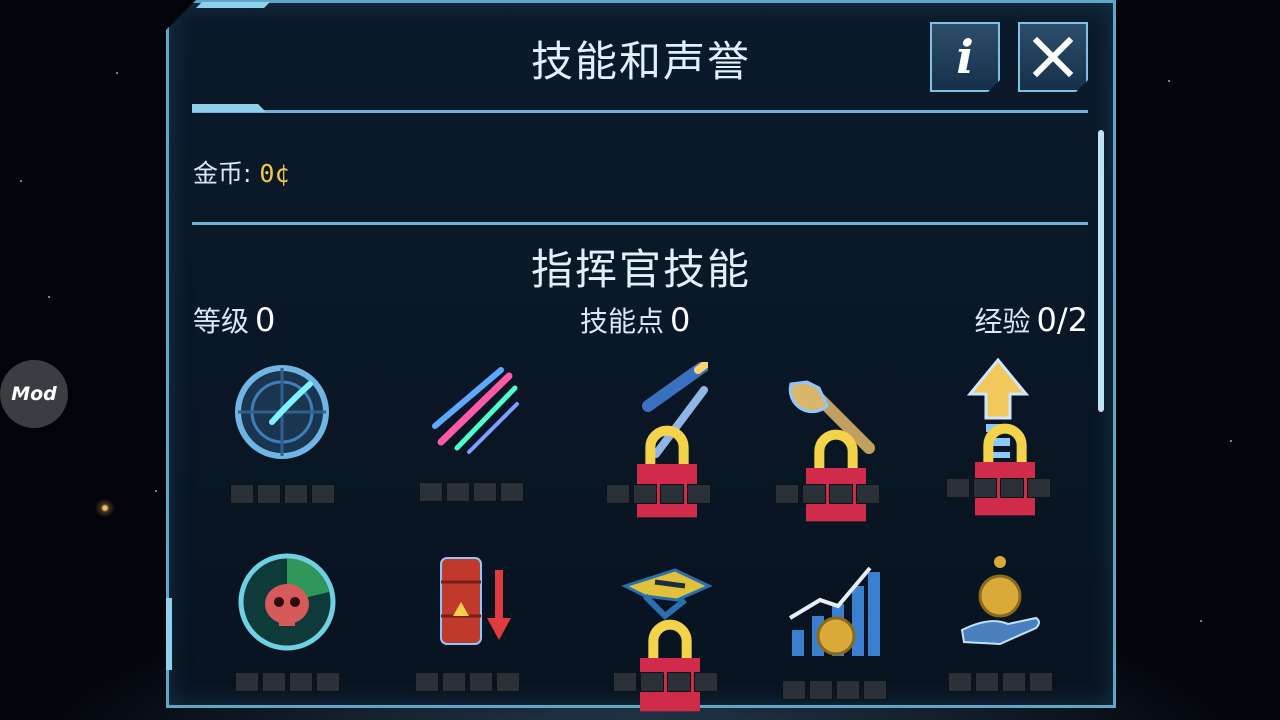 The image size is (1280, 720). I want to click on currency-value: 0¢, so click(274, 173).